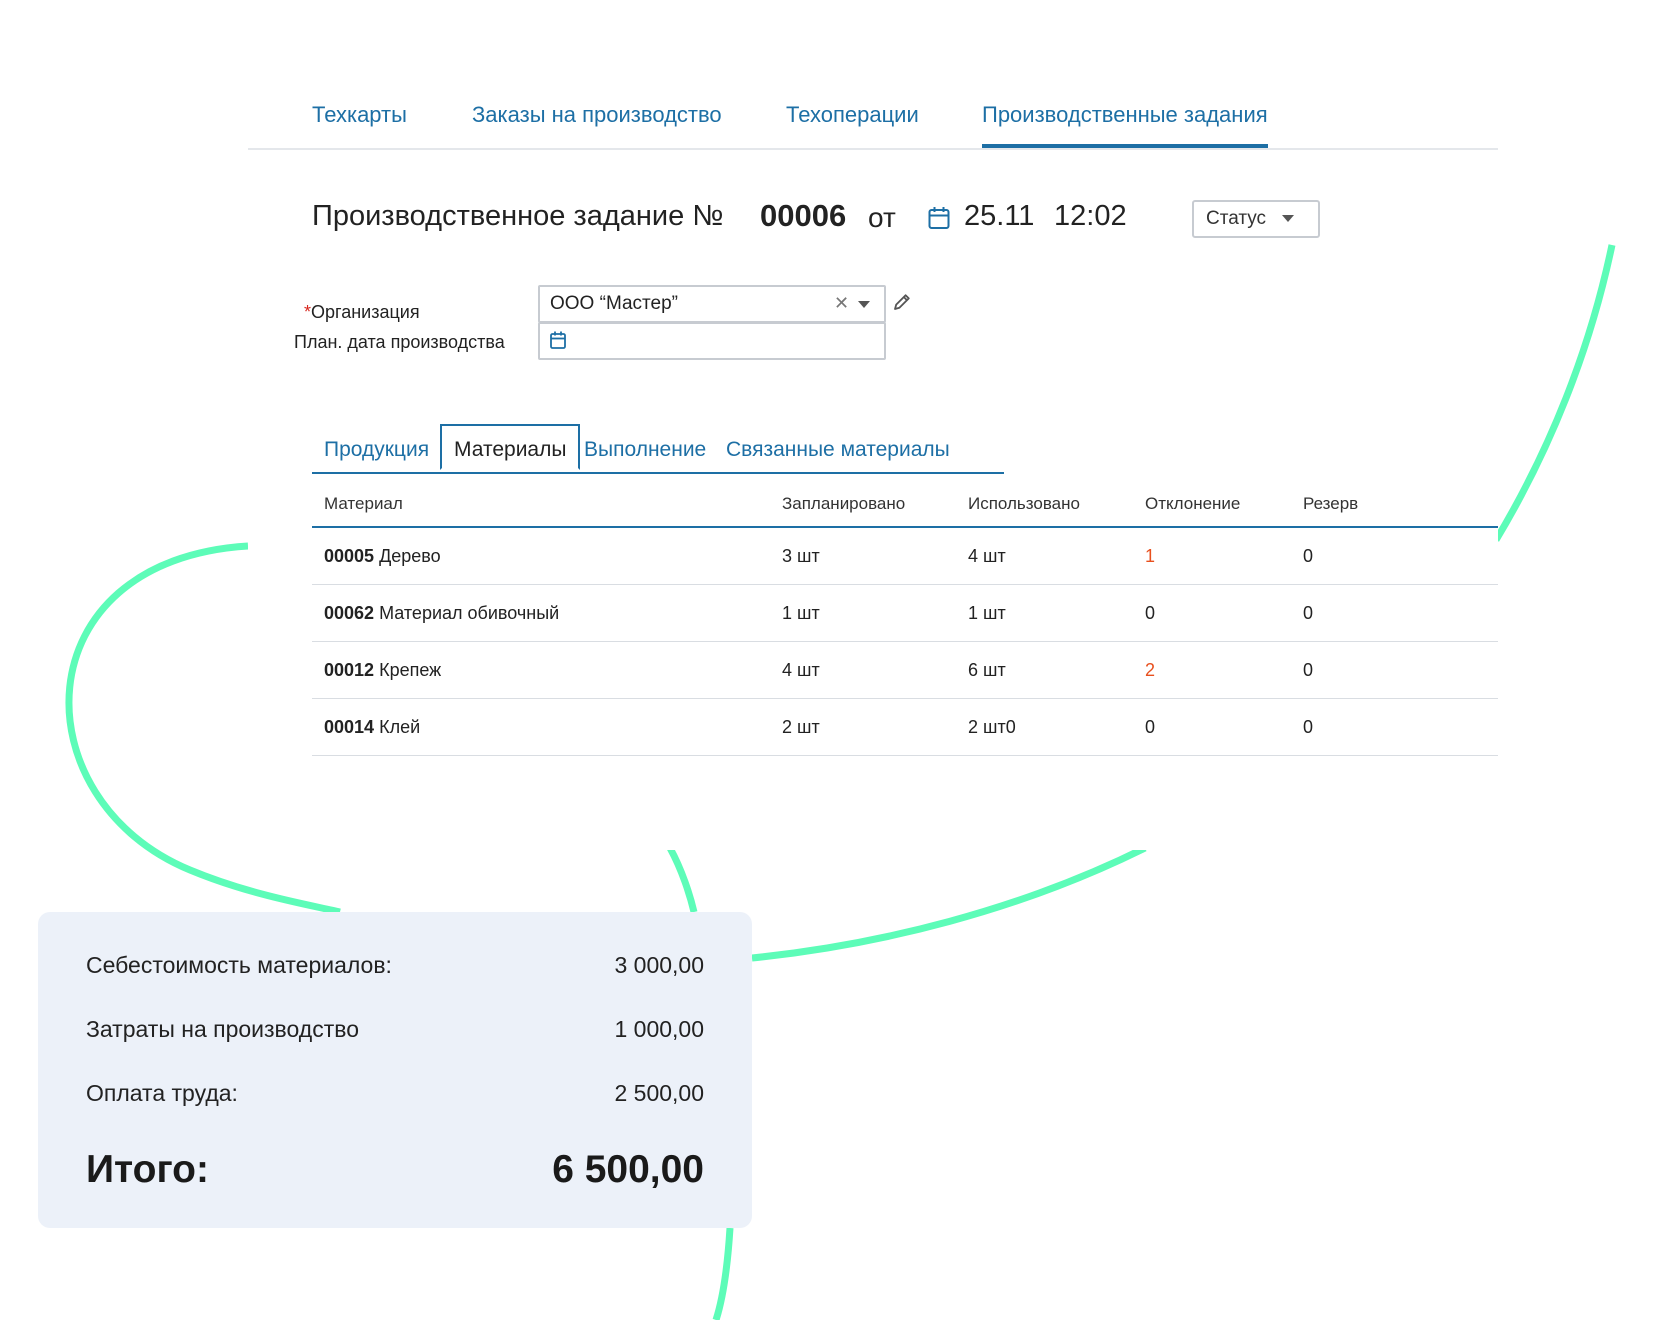  Describe the element at coordinates (410, 670) in the screenshot. I see `material-name: Крепеж` at that location.